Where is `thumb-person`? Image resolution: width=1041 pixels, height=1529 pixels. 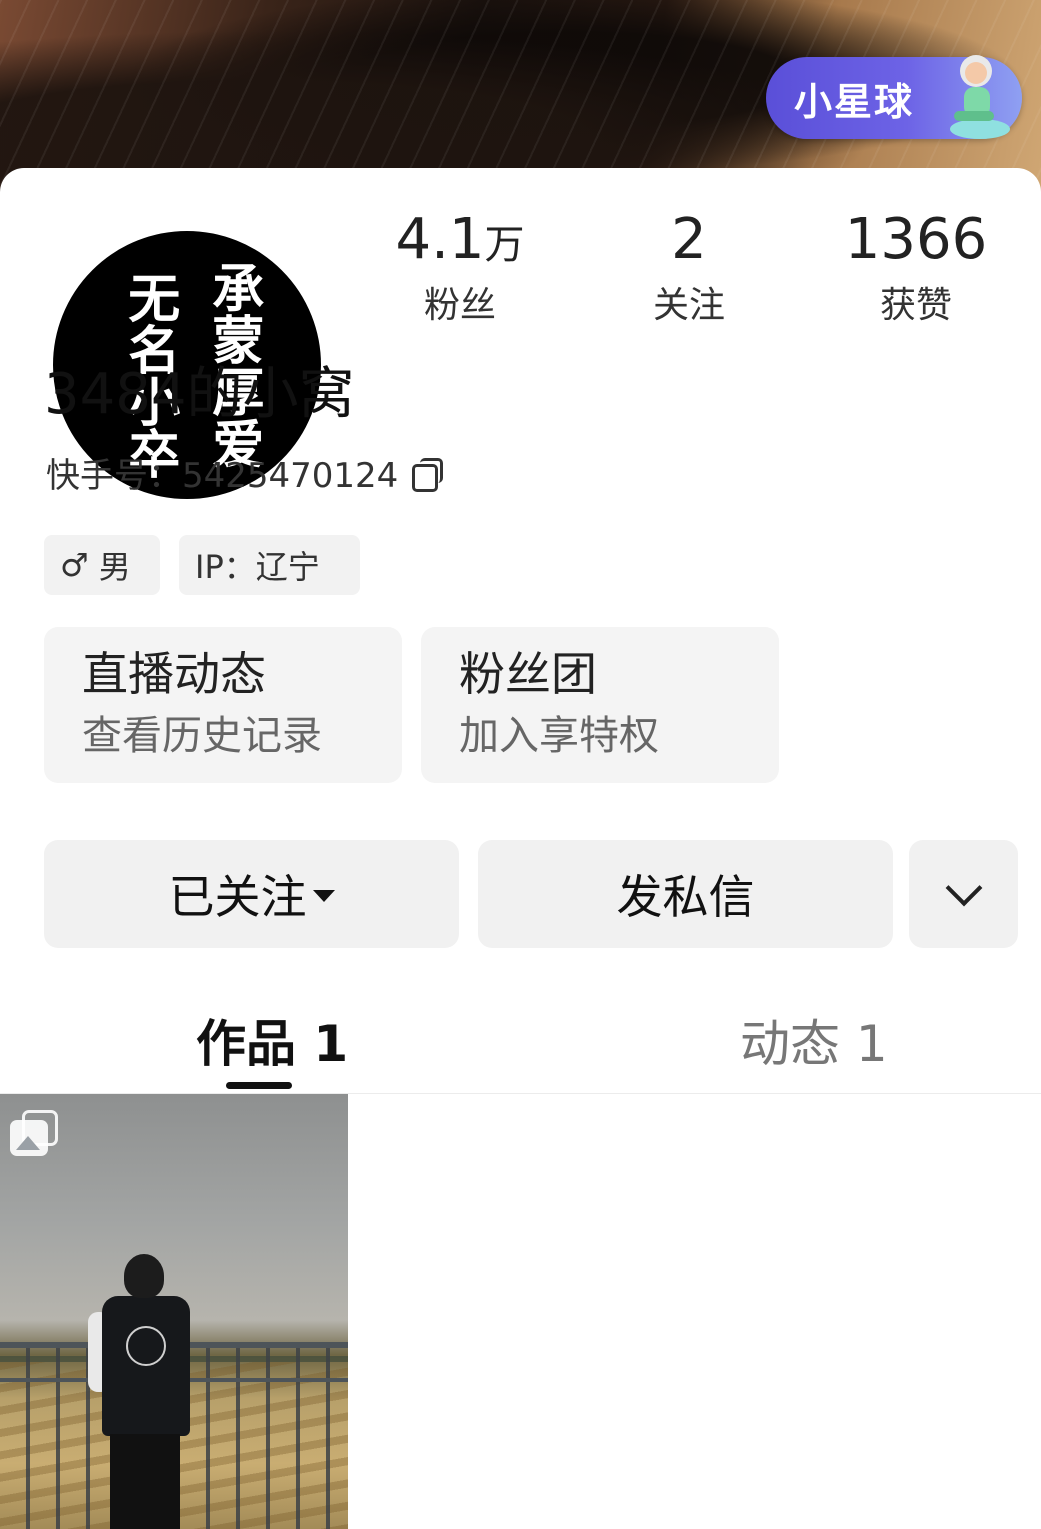 thumb-person is located at coordinates (142, 1391).